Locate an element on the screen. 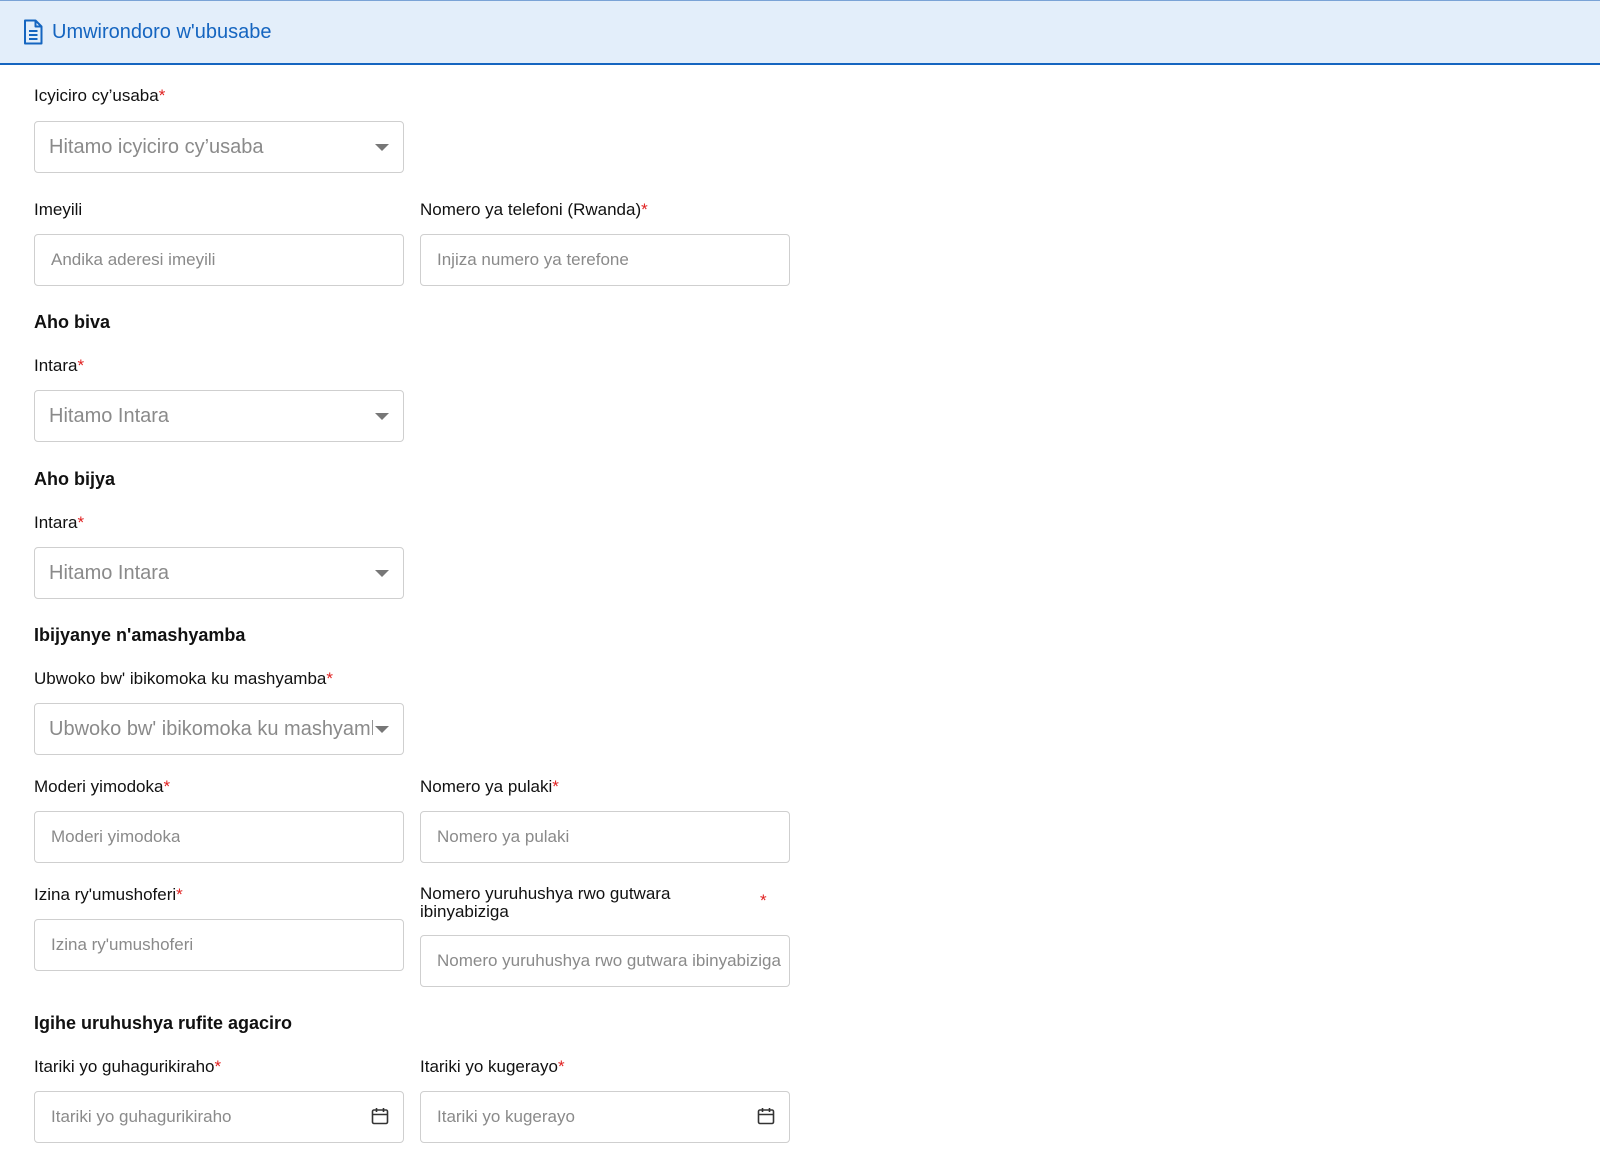 The height and width of the screenshot is (1155, 1600). phone-field: Injiza numero ya terefone is located at coordinates (605, 260).